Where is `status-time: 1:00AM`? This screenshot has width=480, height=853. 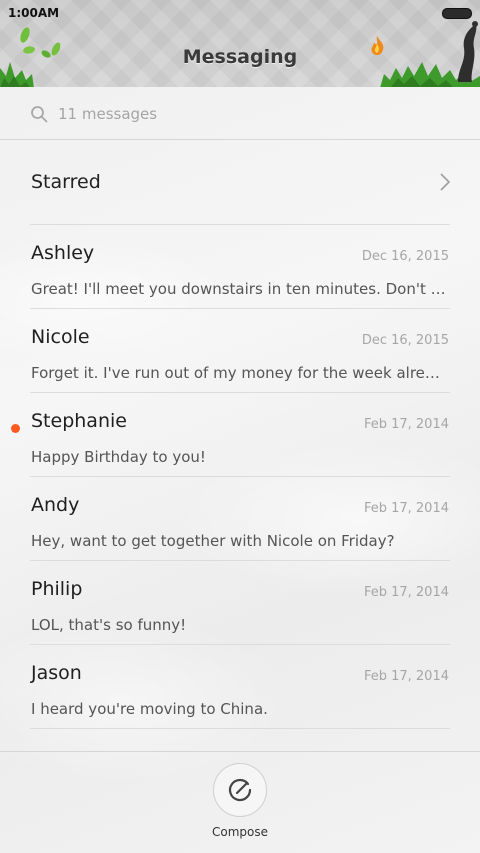
status-time: 1:00AM is located at coordinates (34, 13).